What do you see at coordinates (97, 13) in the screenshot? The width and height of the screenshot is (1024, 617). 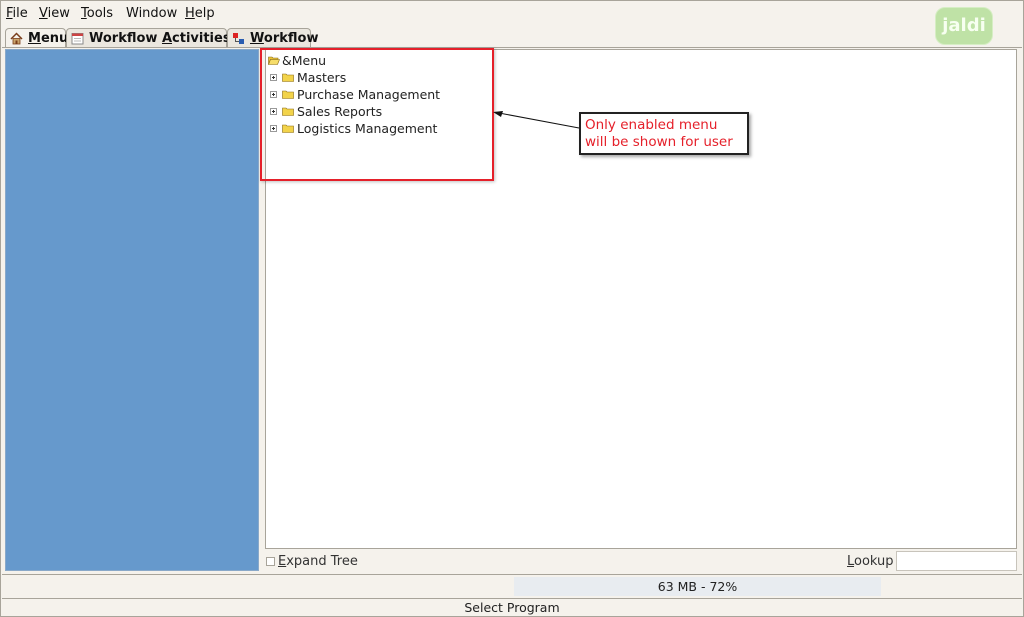 I see `menu-tools: Tools` at bounding box center [97, 13].